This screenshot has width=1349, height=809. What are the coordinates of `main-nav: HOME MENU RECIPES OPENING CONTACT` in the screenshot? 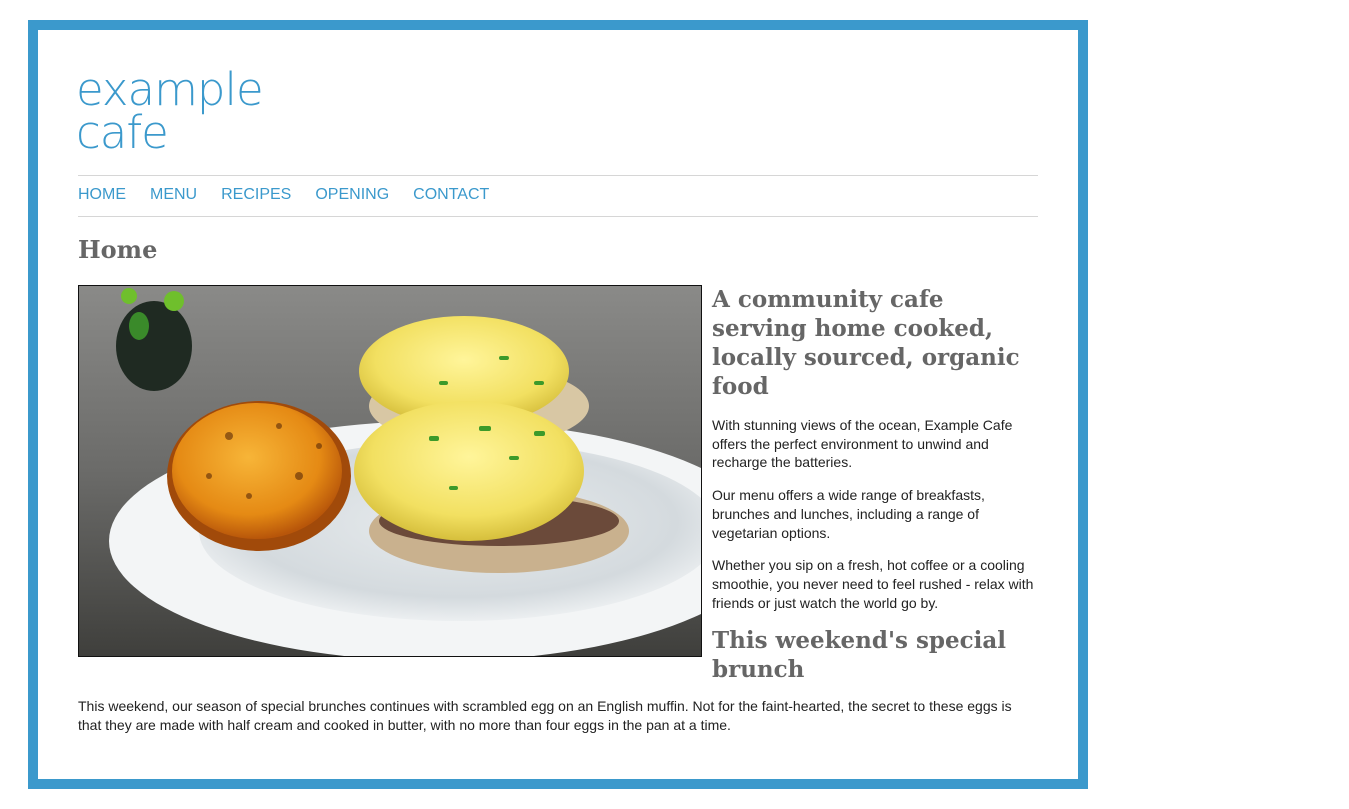 It's located at (558, 196).